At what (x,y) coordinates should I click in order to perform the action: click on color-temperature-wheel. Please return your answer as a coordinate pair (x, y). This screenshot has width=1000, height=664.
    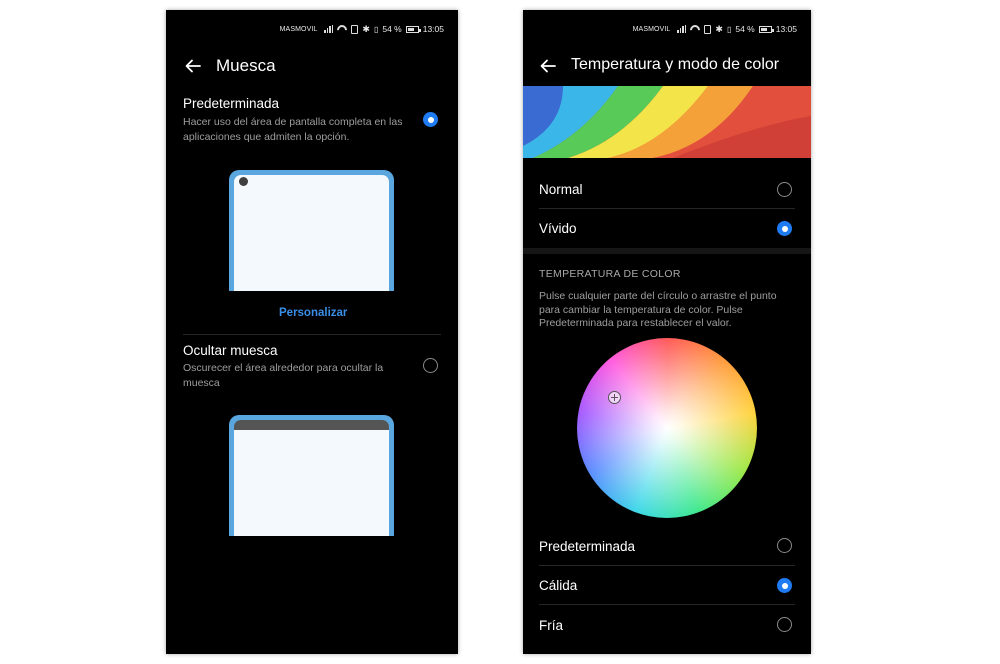
    Looking at the image, I should click on (667, 428).